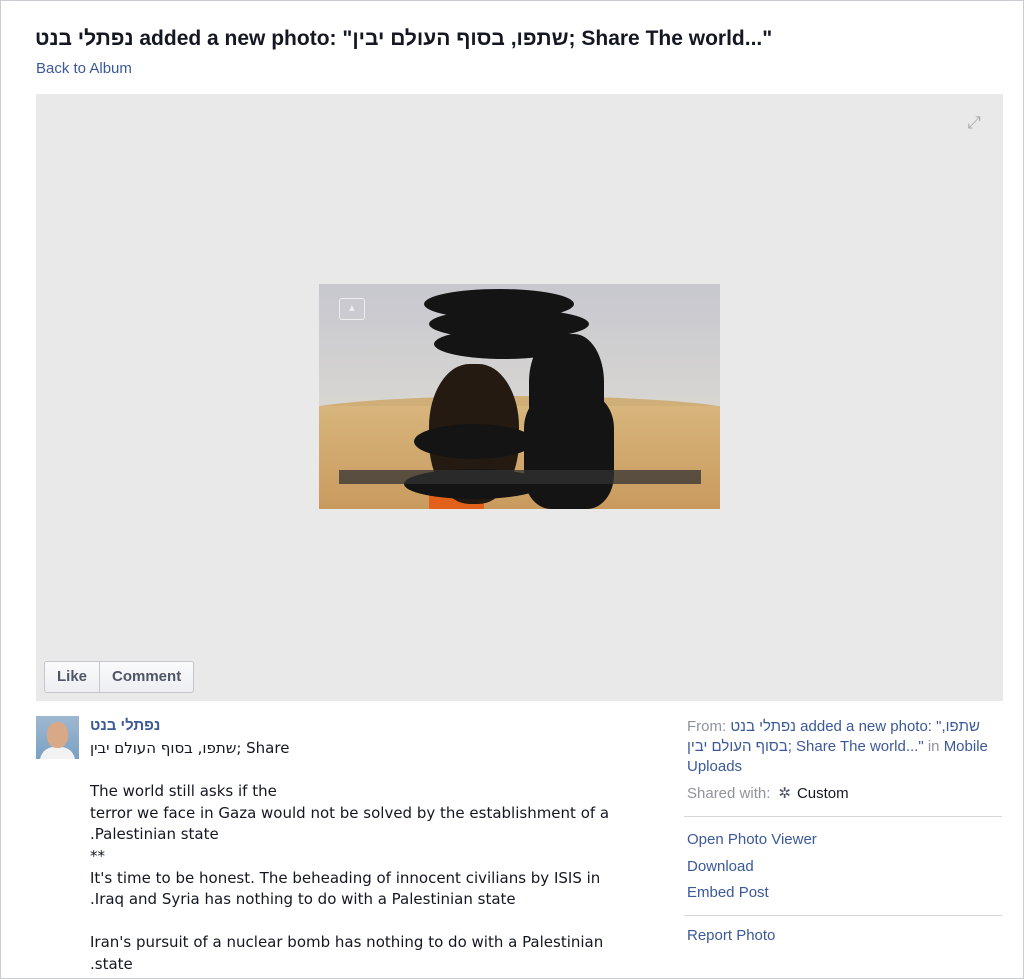  Describe the element at coordinates (352, 309) in the screenshot. I see `channel-logo-icon: ▲` at that location.